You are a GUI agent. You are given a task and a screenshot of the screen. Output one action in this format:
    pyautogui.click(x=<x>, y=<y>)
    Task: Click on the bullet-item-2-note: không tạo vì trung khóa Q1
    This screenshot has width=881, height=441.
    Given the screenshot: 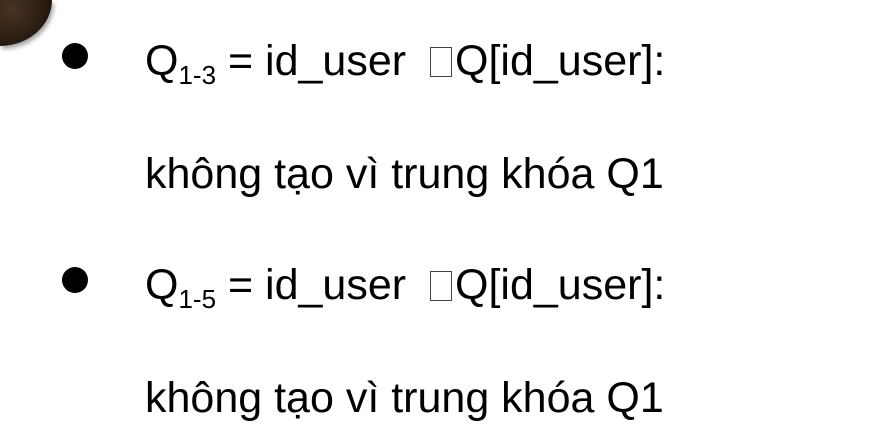 What is the action you would take?
    pyautogui.click(x=404, y=398)
    